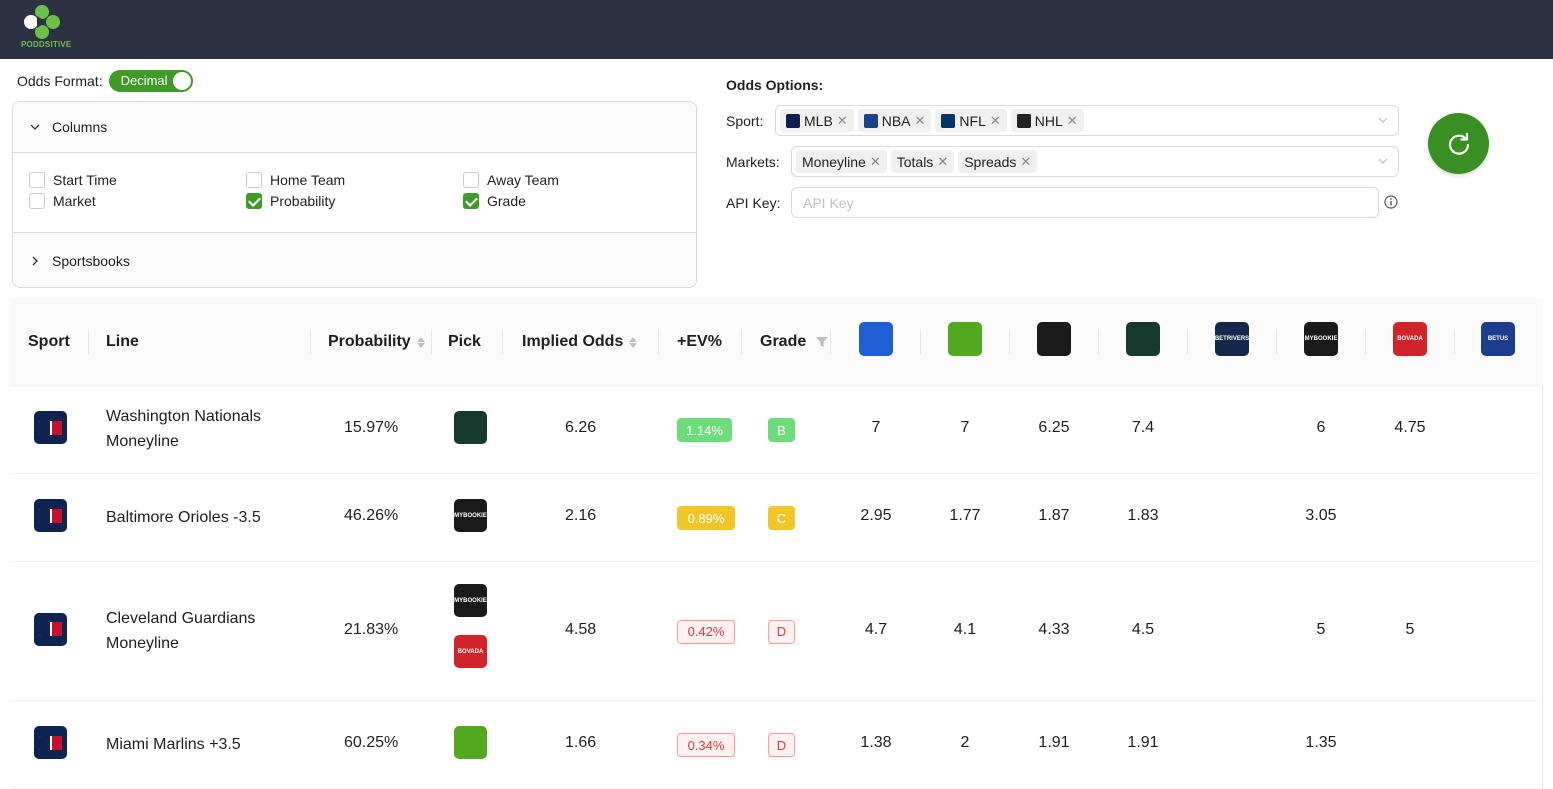  What do you see at coordinates (290, 201) in the screenshot?
I see `column-option-probability: Probability` at bounding box center [290, 201].